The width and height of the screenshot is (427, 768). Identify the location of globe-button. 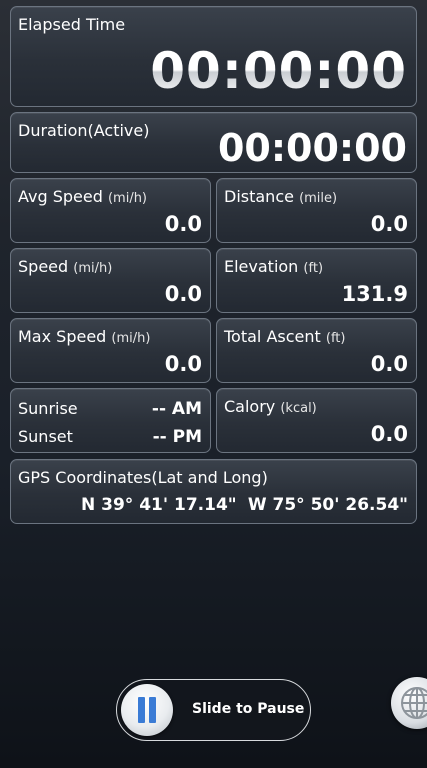
(409, 703).